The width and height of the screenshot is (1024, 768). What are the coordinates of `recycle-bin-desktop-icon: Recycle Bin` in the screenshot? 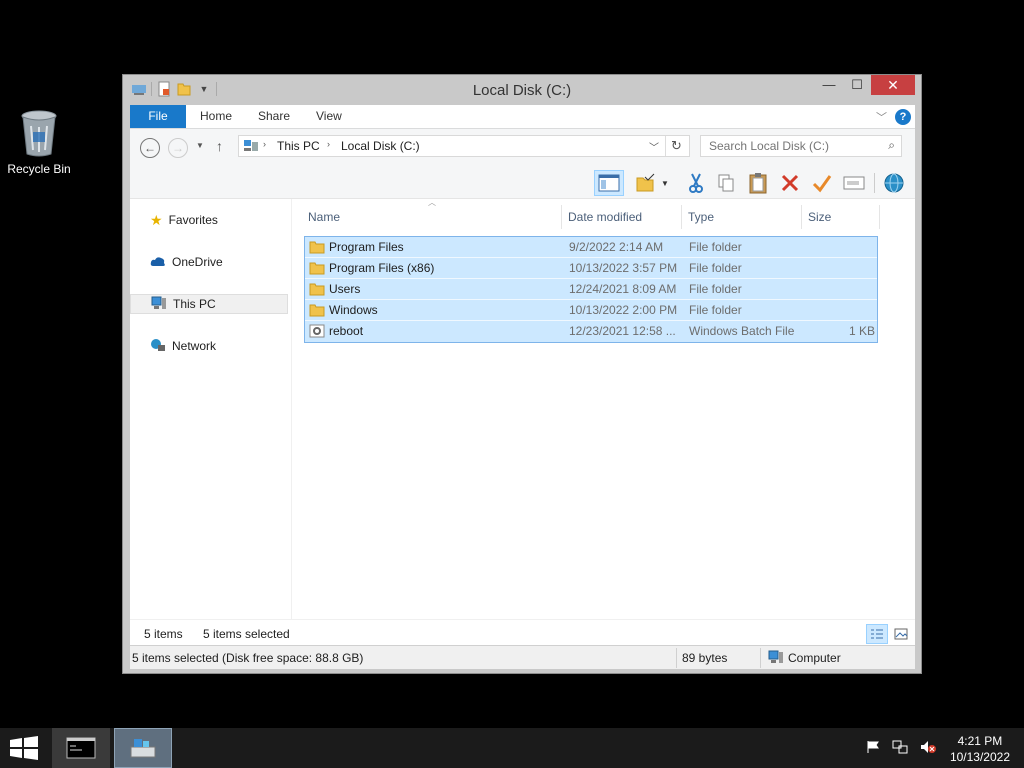 It's located at (39, 143).